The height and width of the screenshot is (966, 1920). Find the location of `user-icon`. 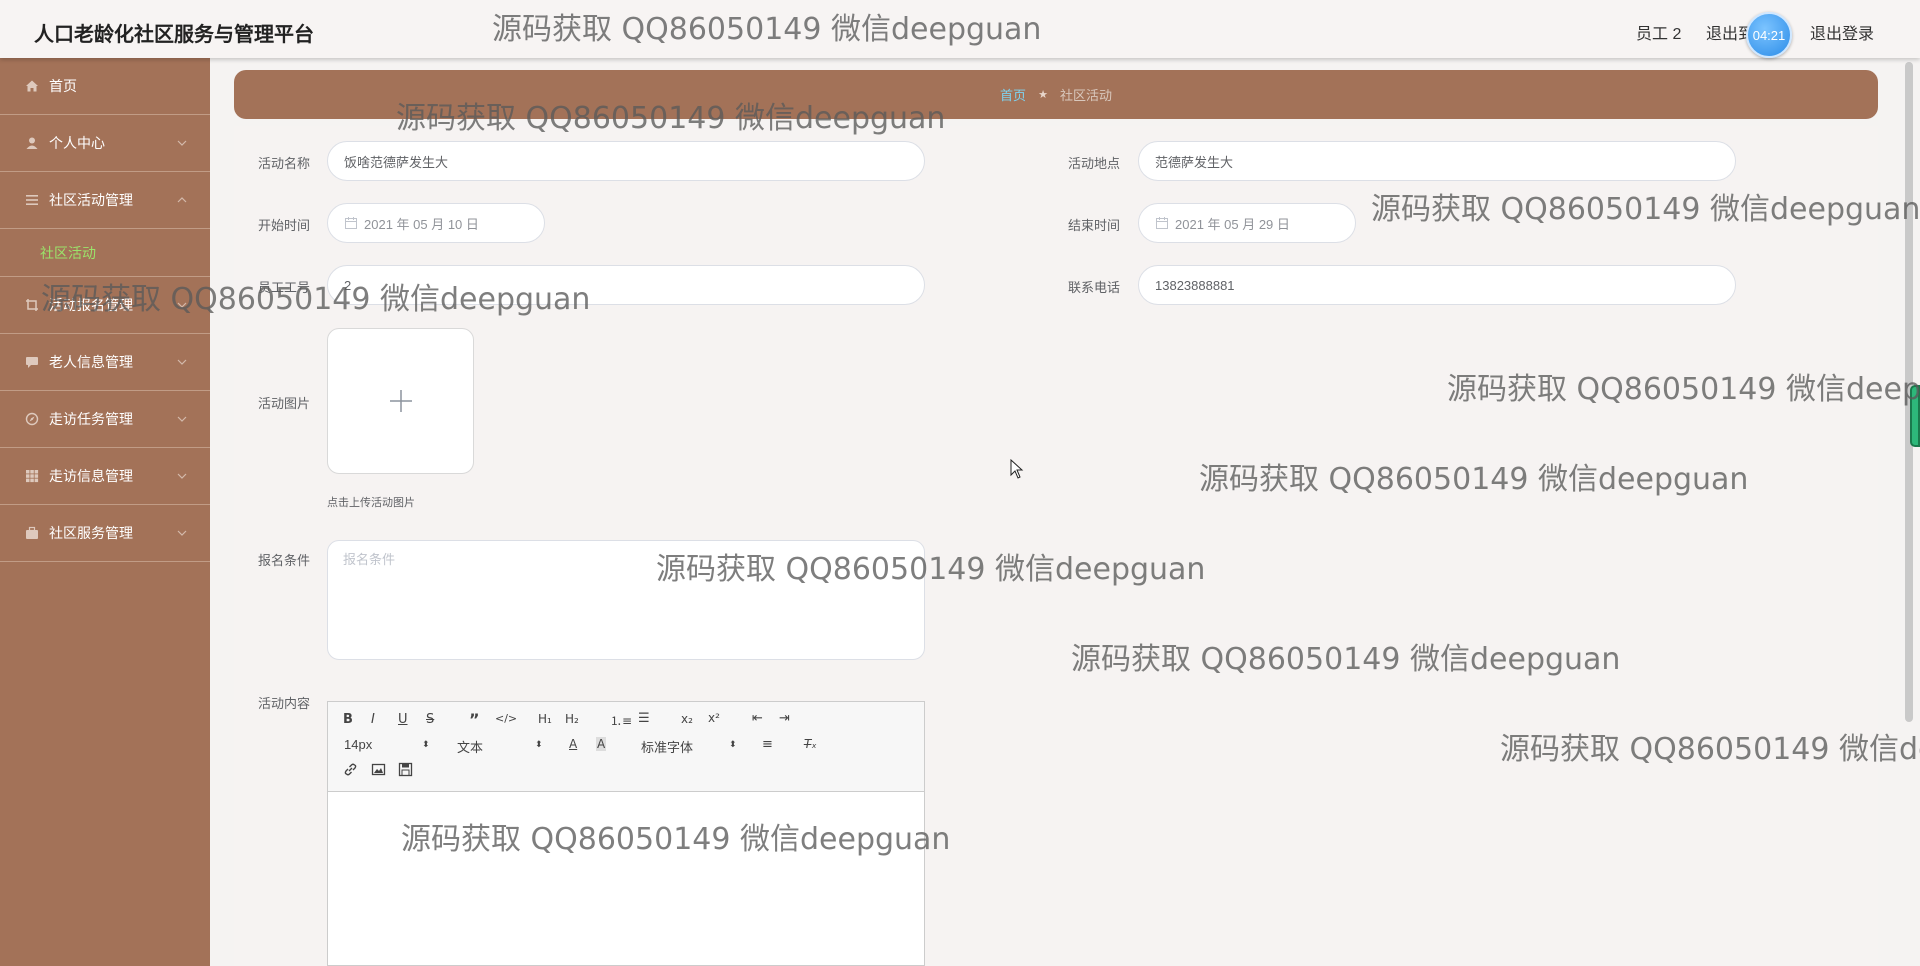

user-icon is located at coordinates (32, 143).